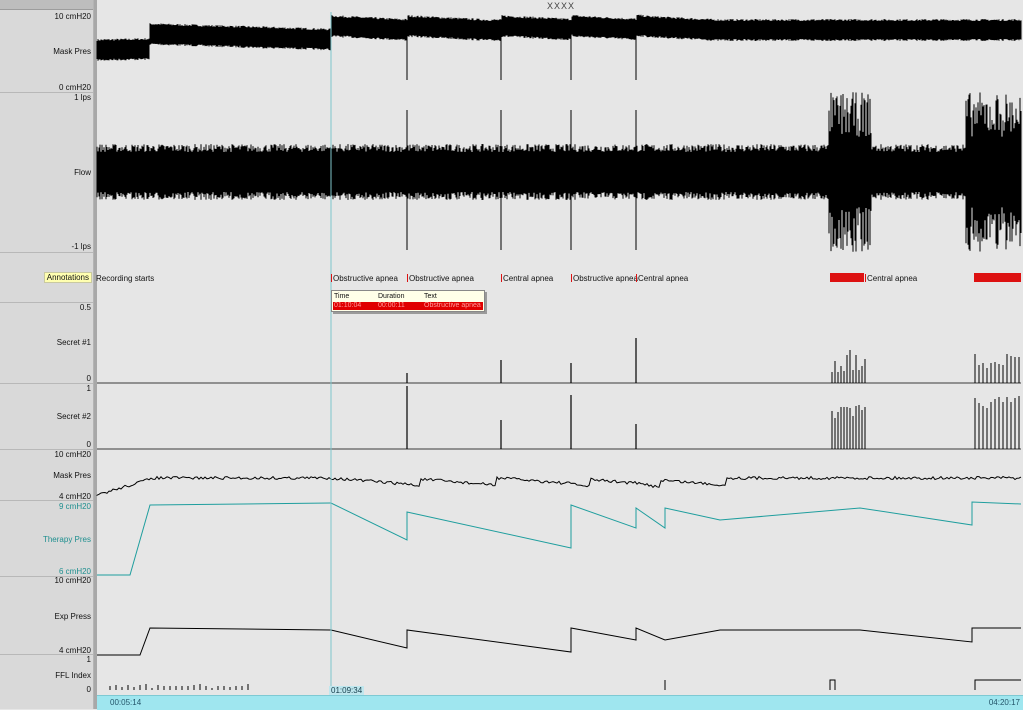 This screenshot has height=710, width=1023. What do you see at coordinates (559, 538) in the screenshot?
I see `therapy-pres-trace` at bounding box center [559, 538].